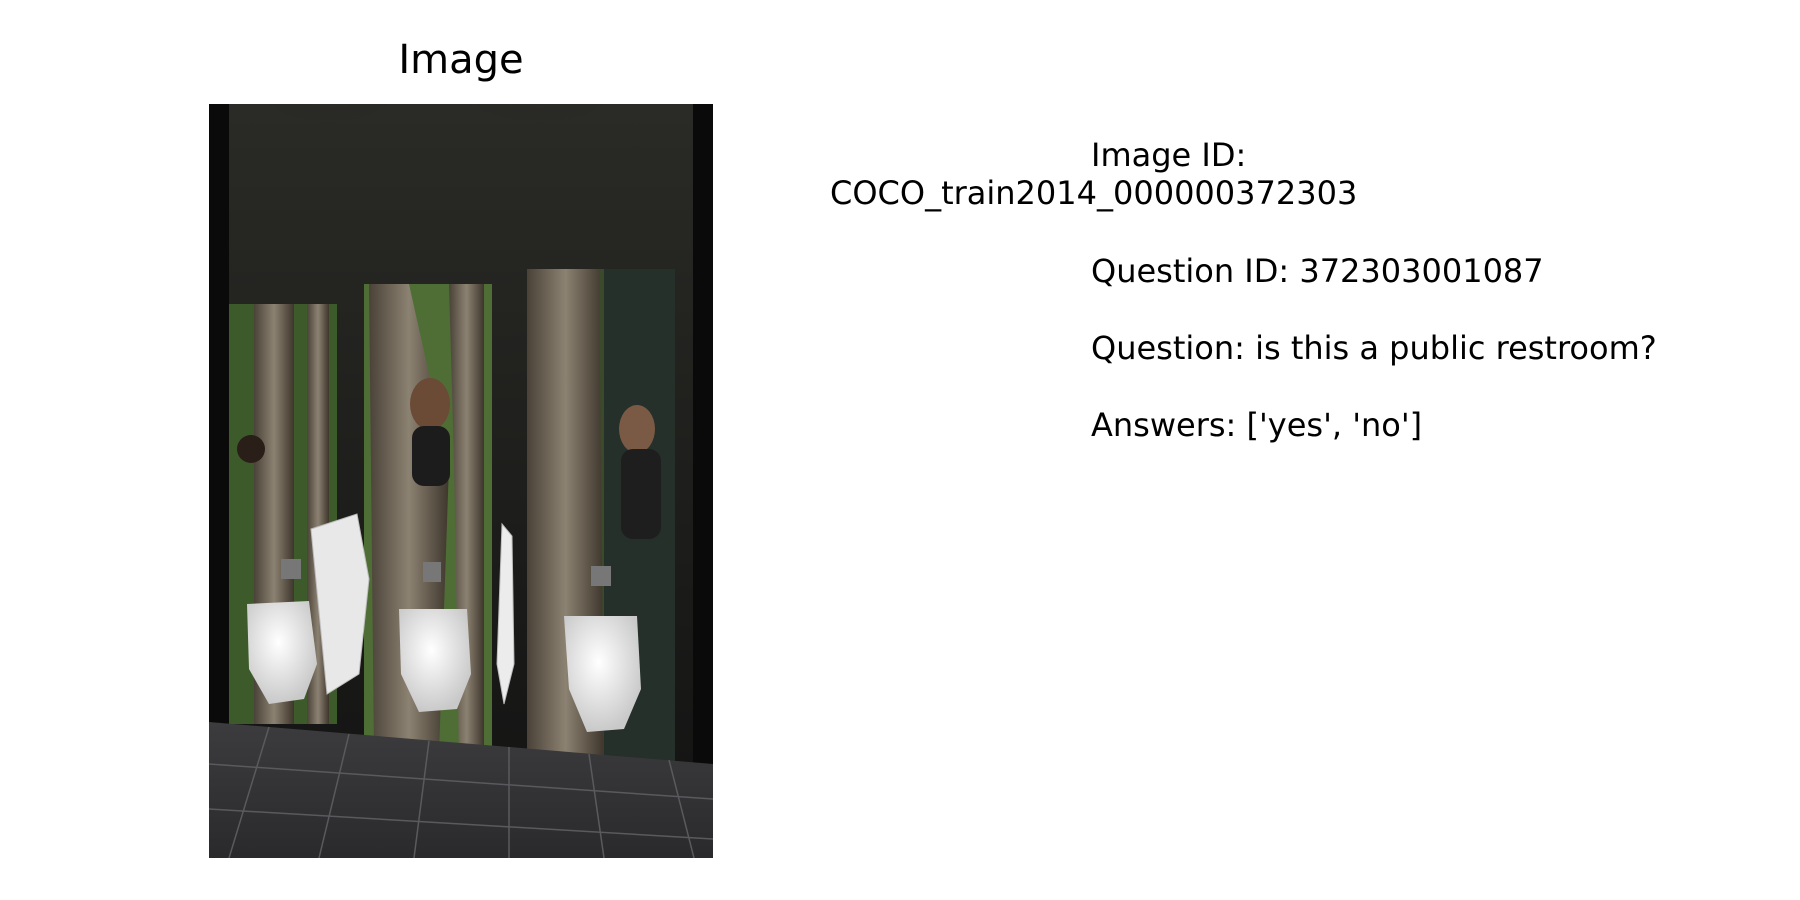  What do you see at coordinates (1317, 271) in the screenshot?
I see `question-id: Question ID: 372303001087` at bounding box center [1317, 271].